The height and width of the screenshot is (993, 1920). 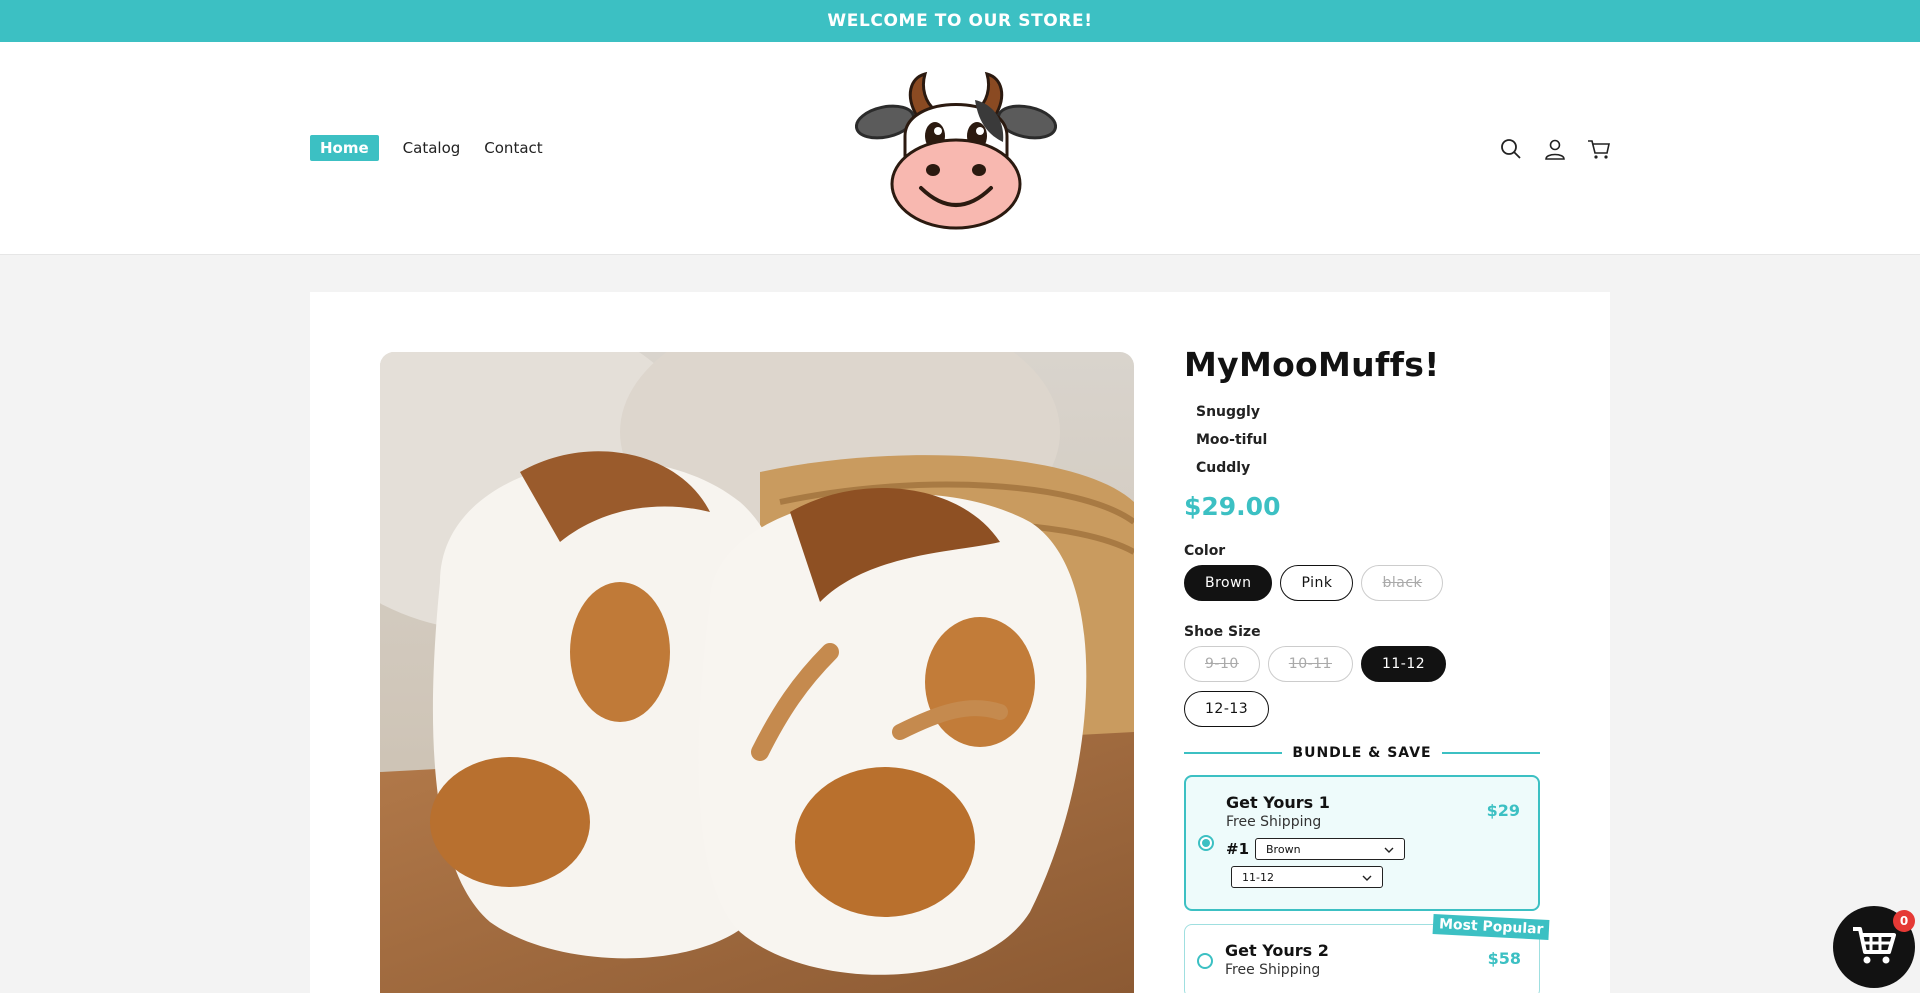 What do you see at coordinates (1222, 664) in the screenshot?
I see `size-option-9-10: 9-10` at bounding box center [1222, 664].